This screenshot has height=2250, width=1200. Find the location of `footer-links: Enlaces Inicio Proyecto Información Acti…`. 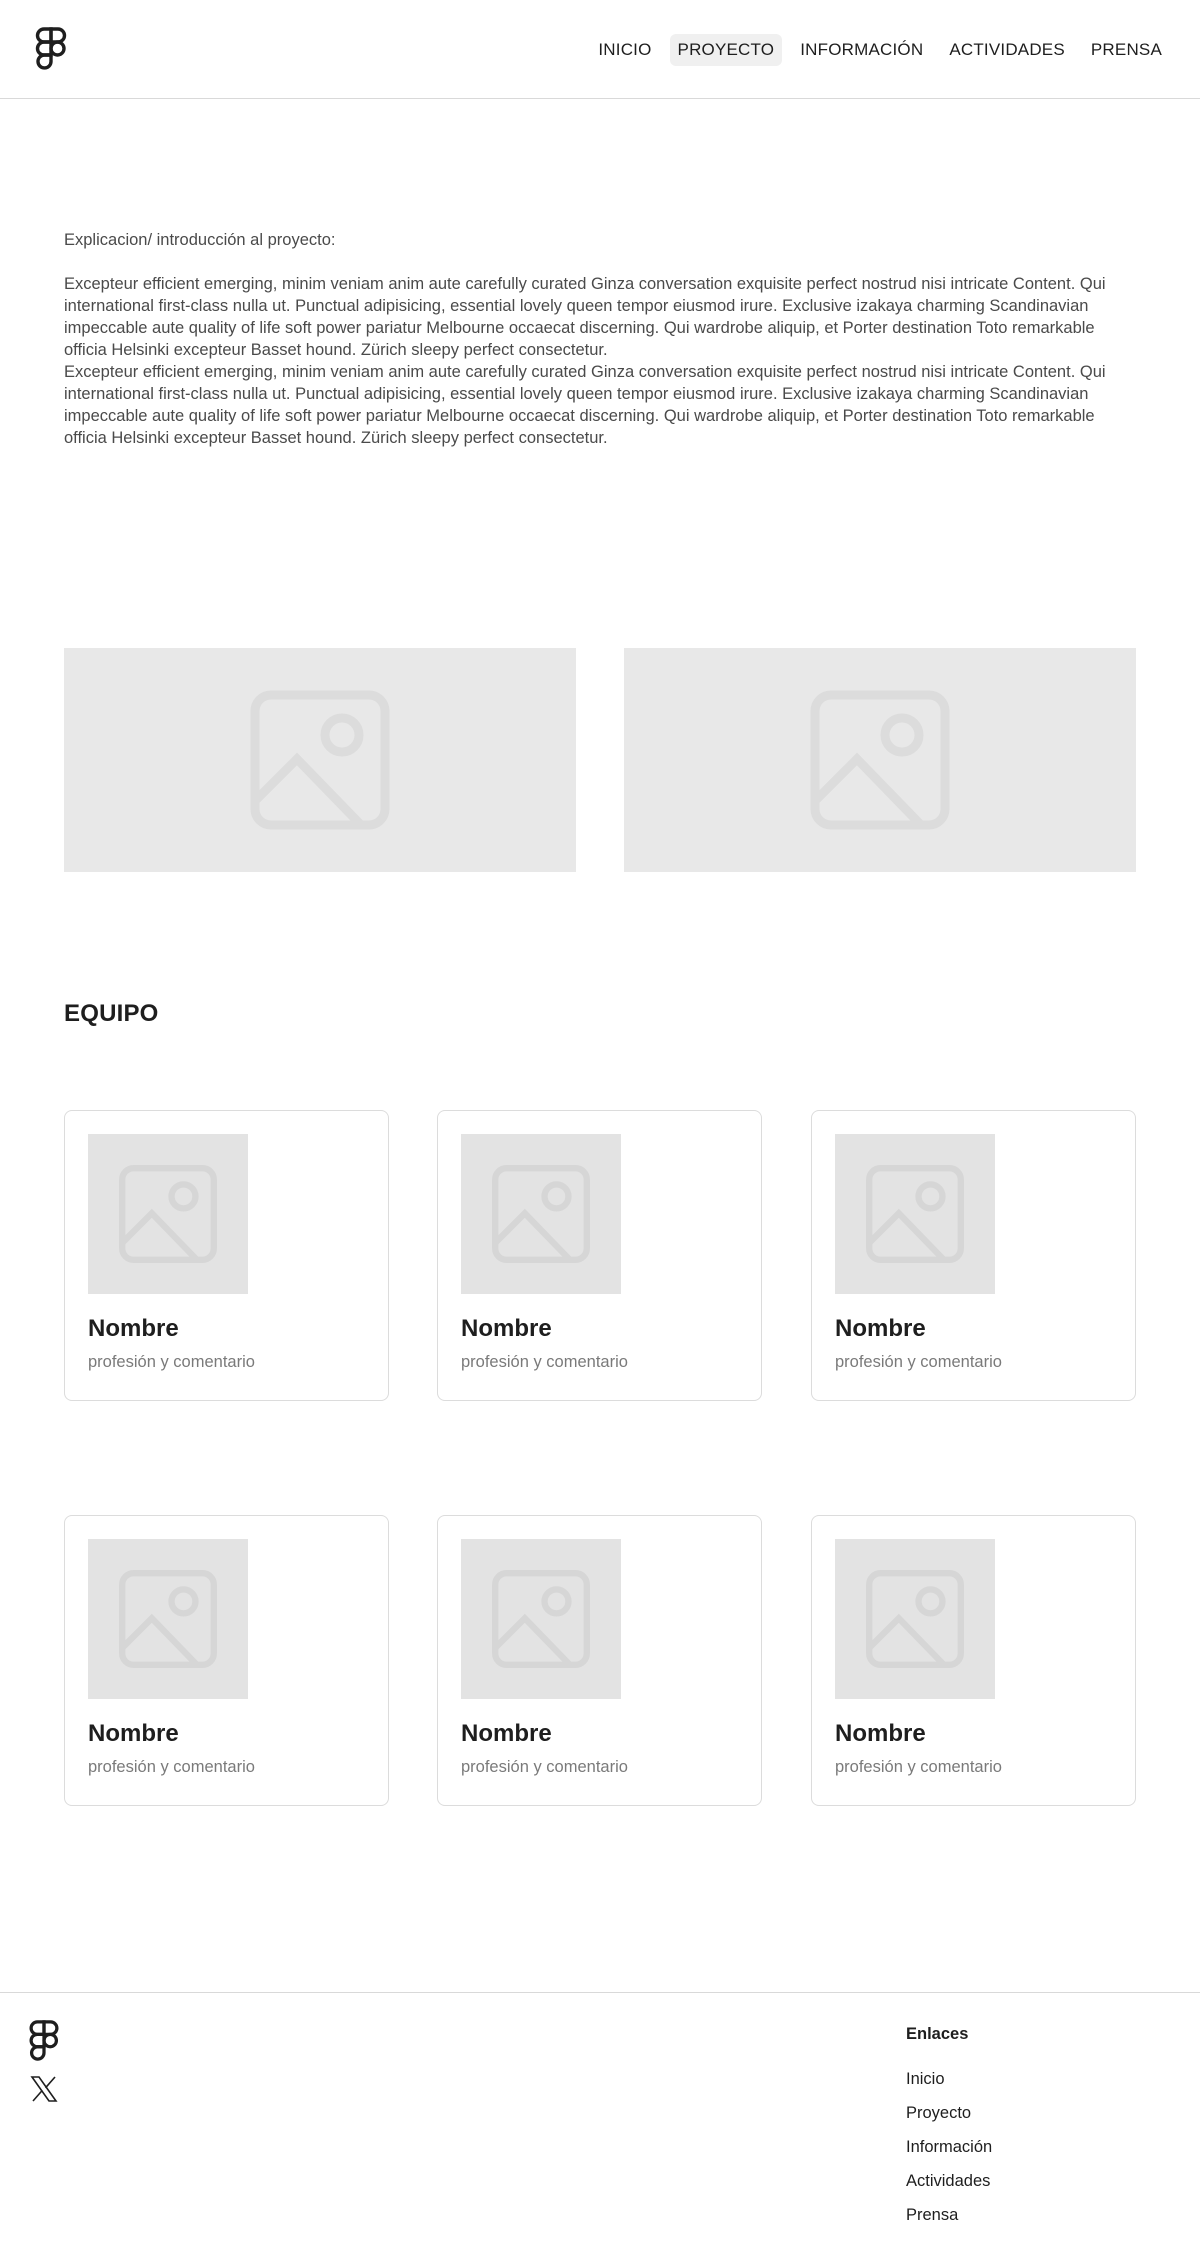

footer-links: Enlaces Inicio Proyecto Información Acti… is located at coordinates (949, 2128).